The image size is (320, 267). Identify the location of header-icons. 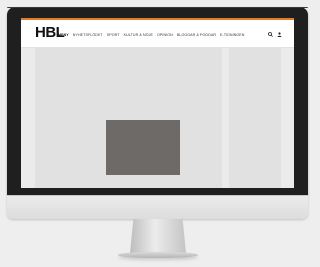
(275, 34).